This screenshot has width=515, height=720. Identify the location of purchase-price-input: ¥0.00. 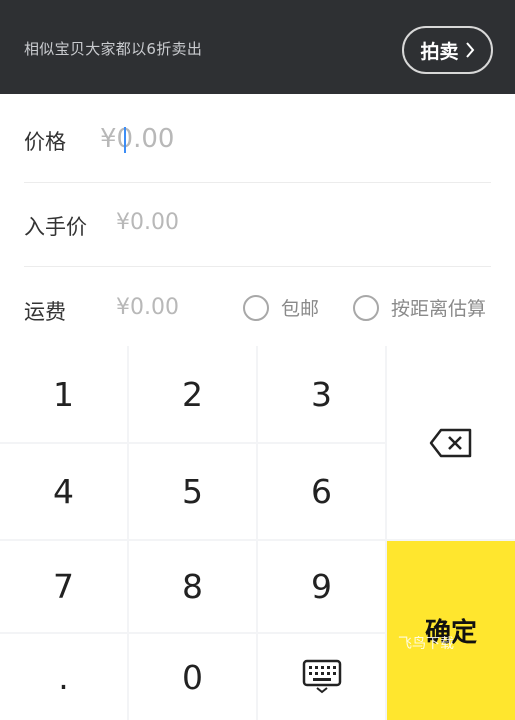
(147, 222).